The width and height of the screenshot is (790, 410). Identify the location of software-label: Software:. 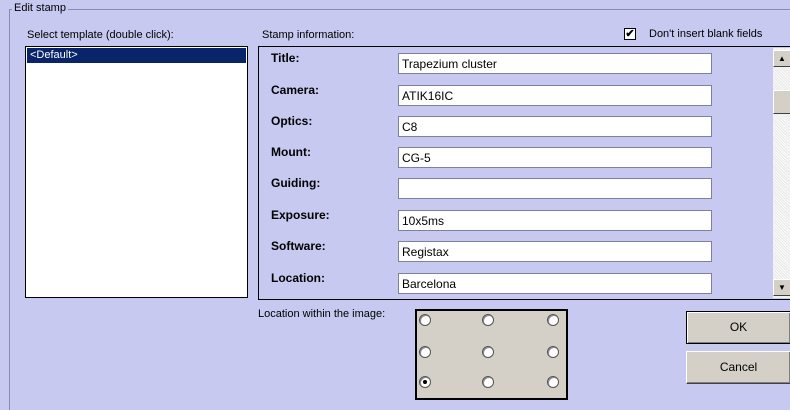
(298, 246).